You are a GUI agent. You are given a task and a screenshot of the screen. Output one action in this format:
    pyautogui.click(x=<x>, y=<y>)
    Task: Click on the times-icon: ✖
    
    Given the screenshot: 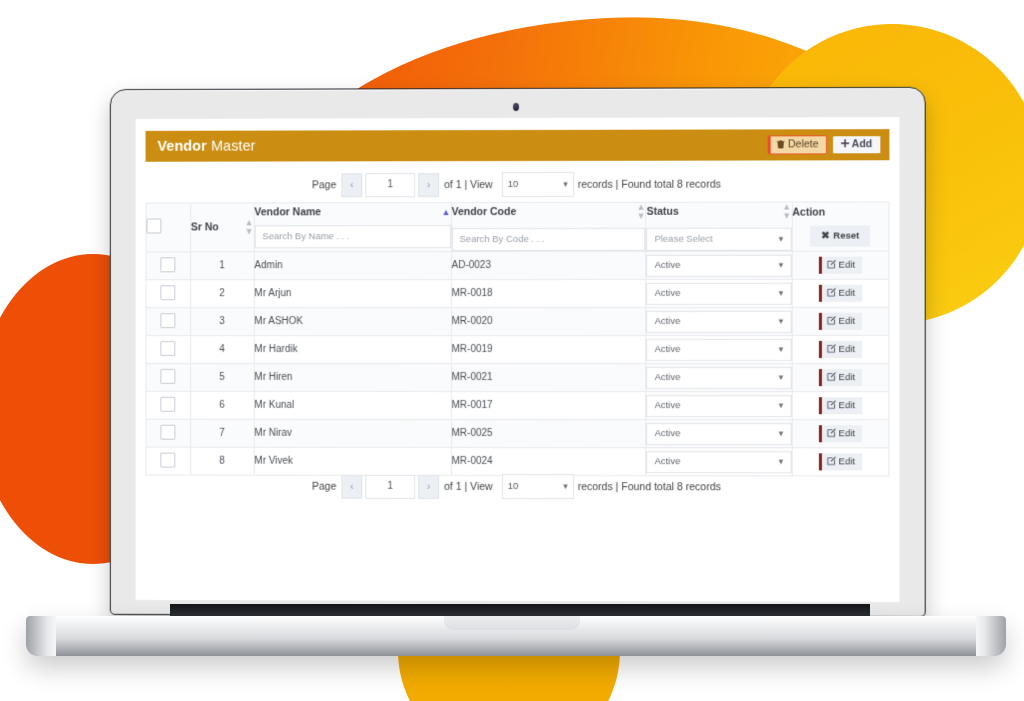 What is the action you would take?
    pyautogui.click(x=825, y=236)
    